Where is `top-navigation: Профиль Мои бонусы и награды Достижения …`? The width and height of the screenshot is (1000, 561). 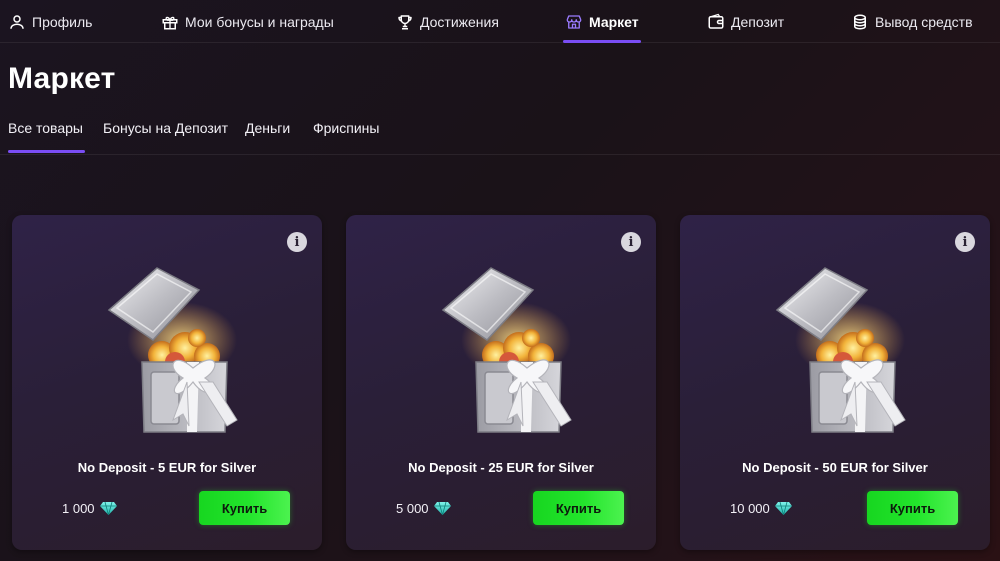
top-navigation: Профиль Мои бонусы и награды Достижения … is located at coordinates (500, 21).